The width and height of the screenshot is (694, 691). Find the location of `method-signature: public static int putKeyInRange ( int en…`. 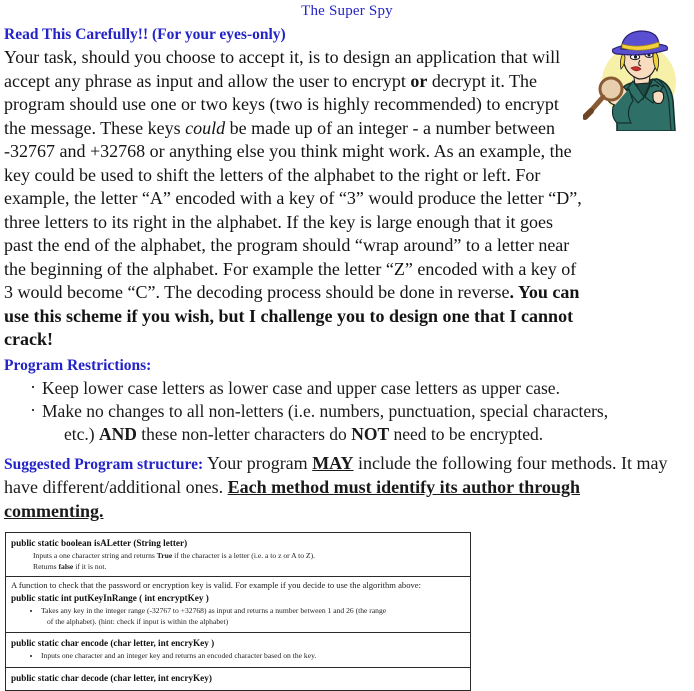

method-signature: public static int putKeyInRange ( int en… is located at coordinates (110, 598).